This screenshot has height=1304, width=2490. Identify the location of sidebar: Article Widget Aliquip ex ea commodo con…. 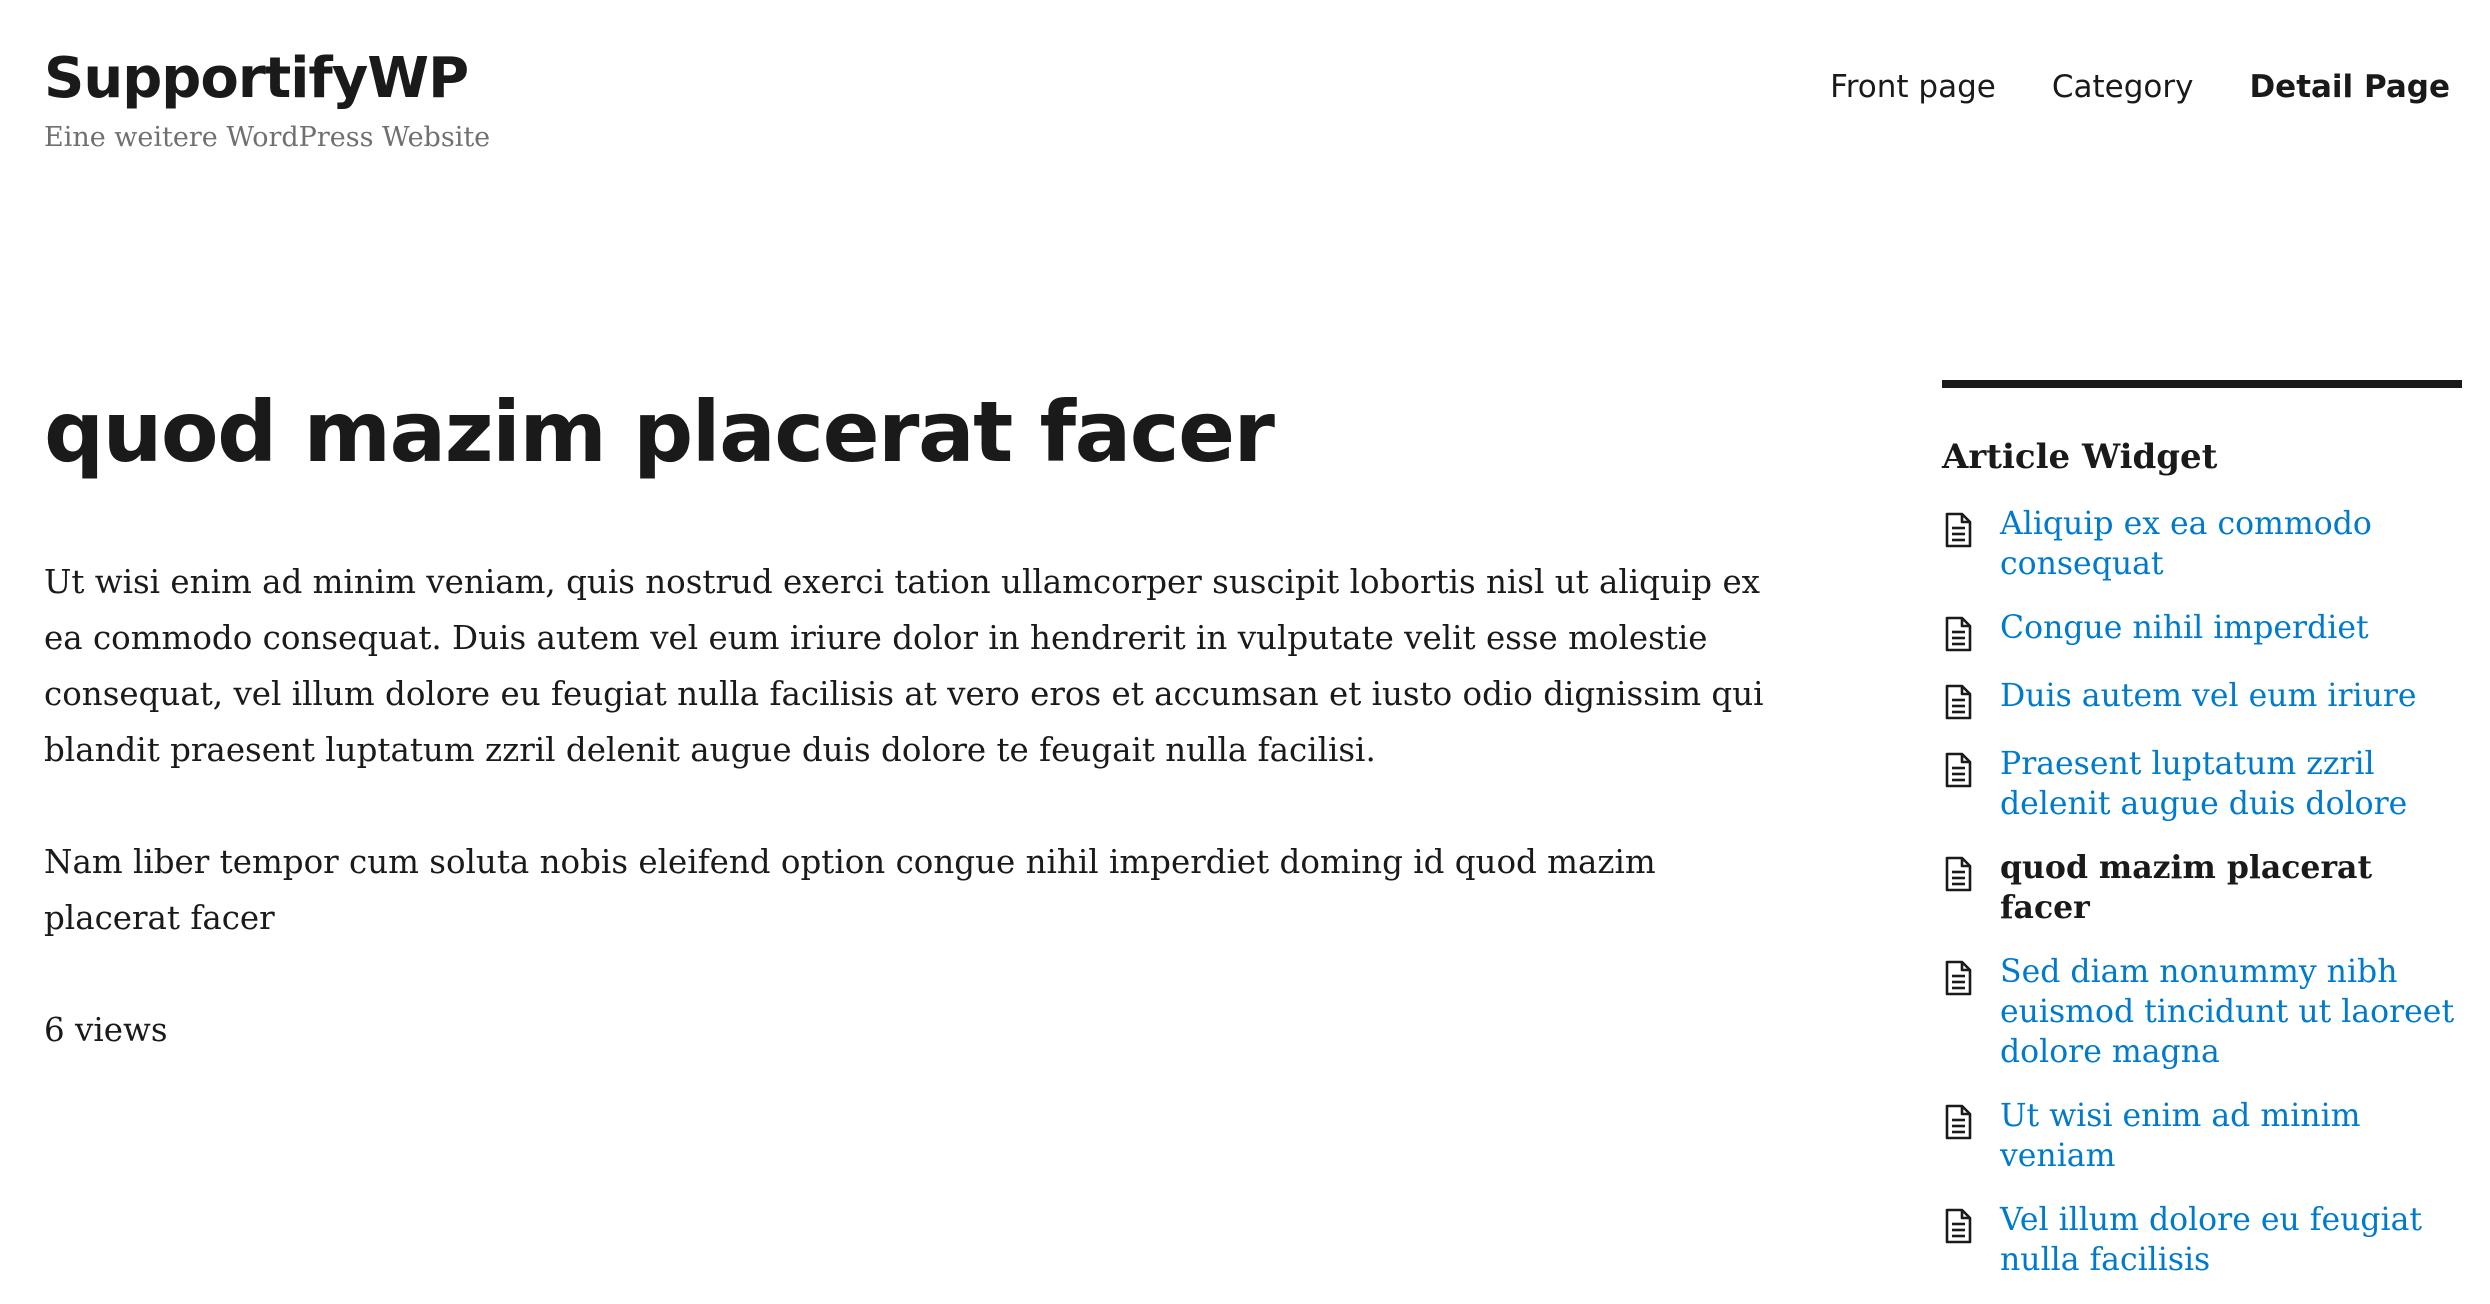
(2202, 842).